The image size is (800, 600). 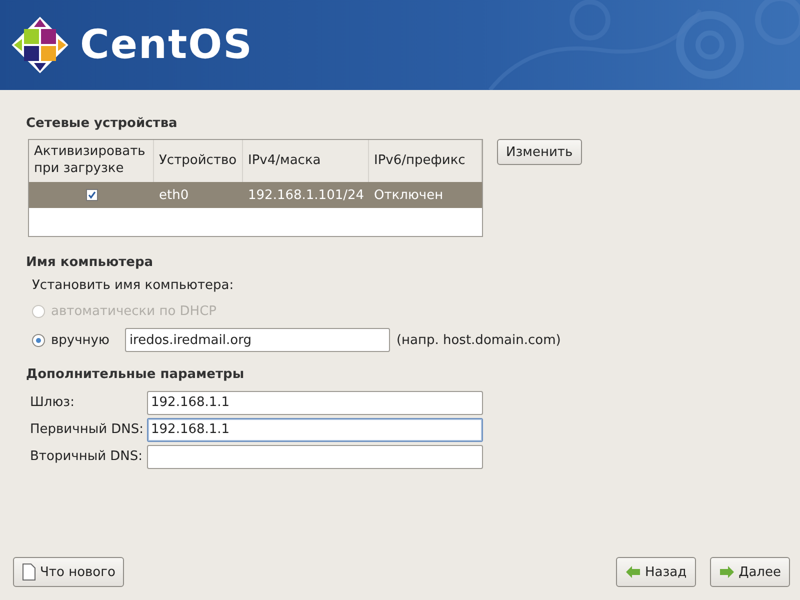 I want to click on radio-label: вручную, so click(x=80, y=340).